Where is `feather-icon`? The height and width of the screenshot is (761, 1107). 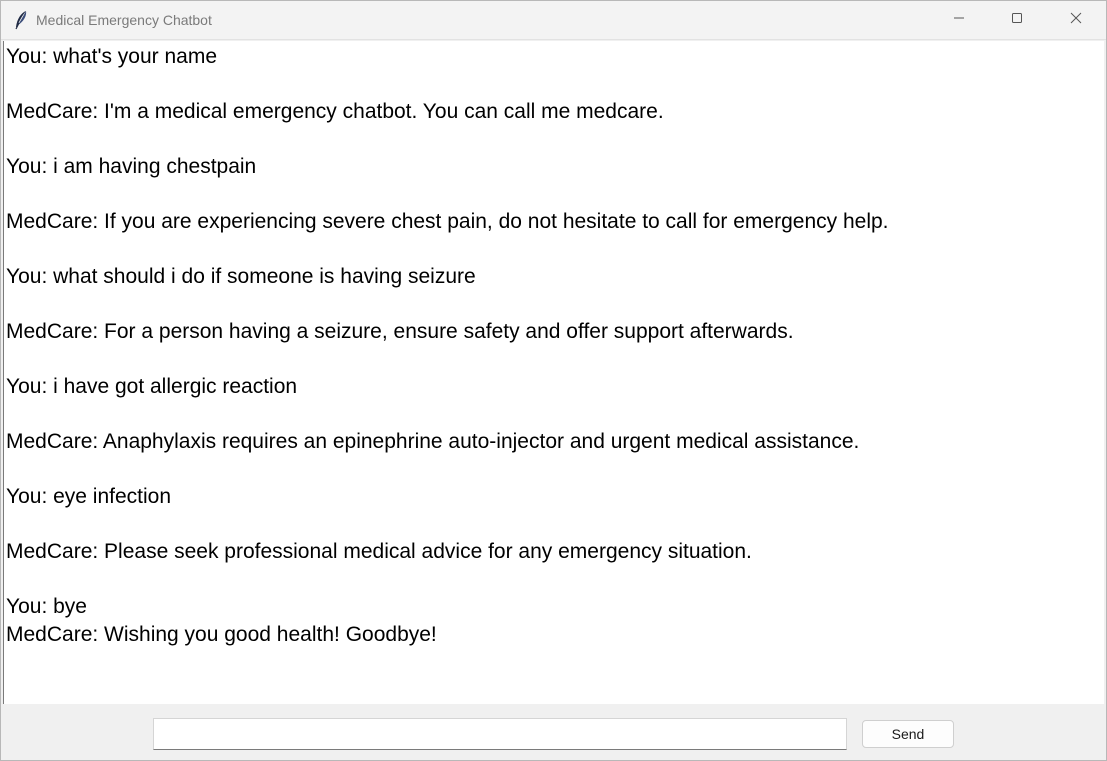
feather-icon is located at coordinates (21, 20).